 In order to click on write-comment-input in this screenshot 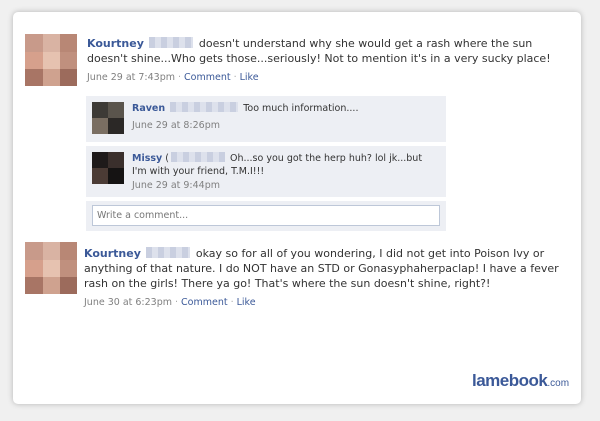, I will do `click(266, 215)`.